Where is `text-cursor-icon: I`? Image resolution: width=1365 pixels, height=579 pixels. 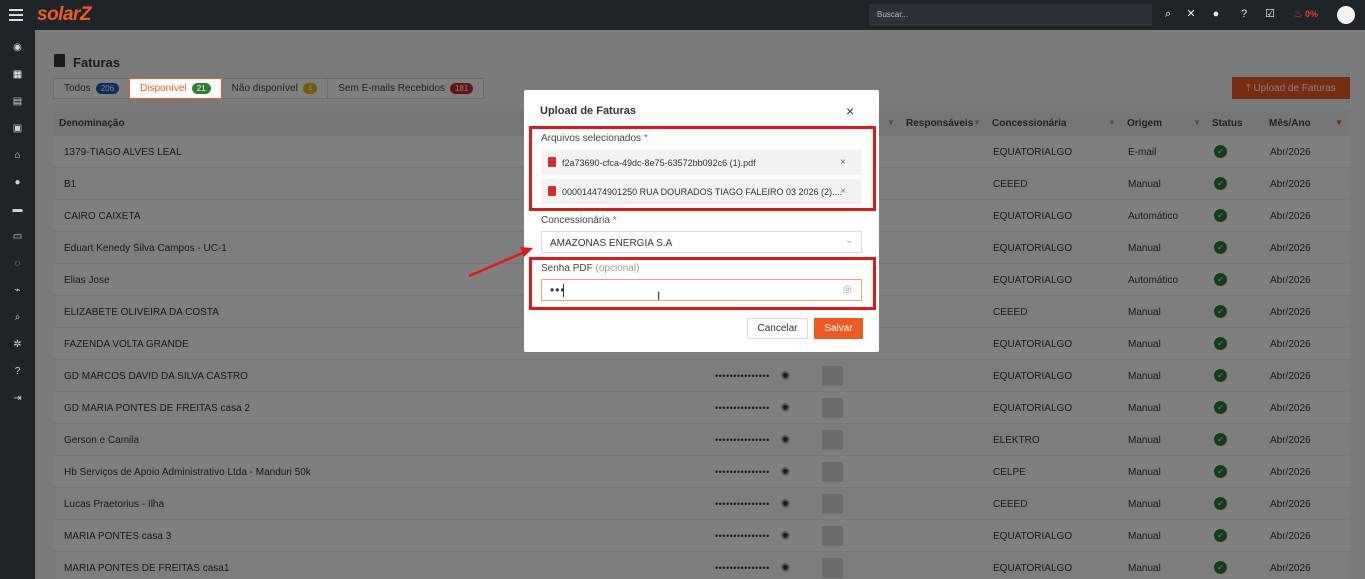 text-cursor-icon: I is located at coordinates (659, 296).